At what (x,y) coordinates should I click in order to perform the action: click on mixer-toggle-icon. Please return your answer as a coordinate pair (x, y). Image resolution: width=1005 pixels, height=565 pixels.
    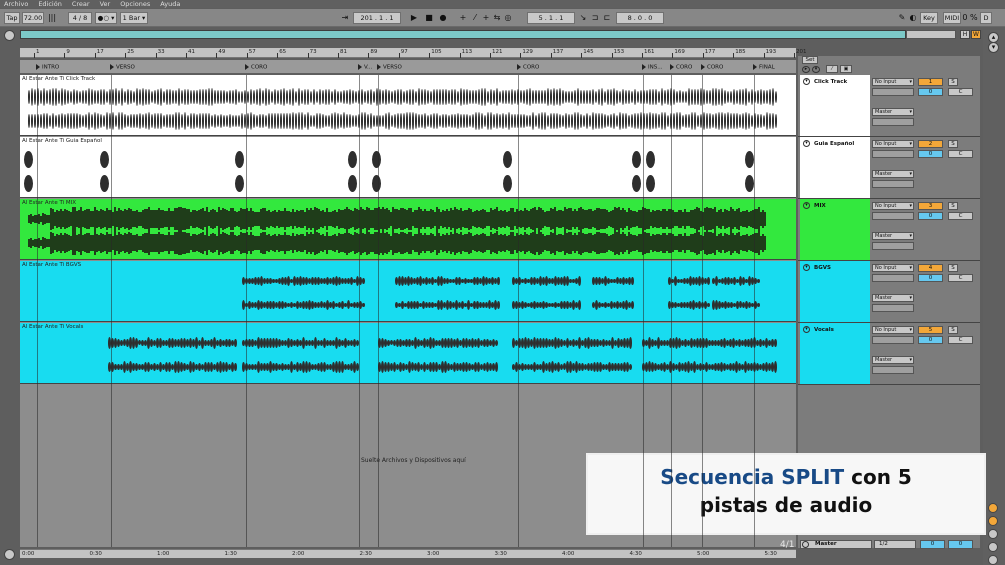
    Looking at the image, I should click on (993, 547).